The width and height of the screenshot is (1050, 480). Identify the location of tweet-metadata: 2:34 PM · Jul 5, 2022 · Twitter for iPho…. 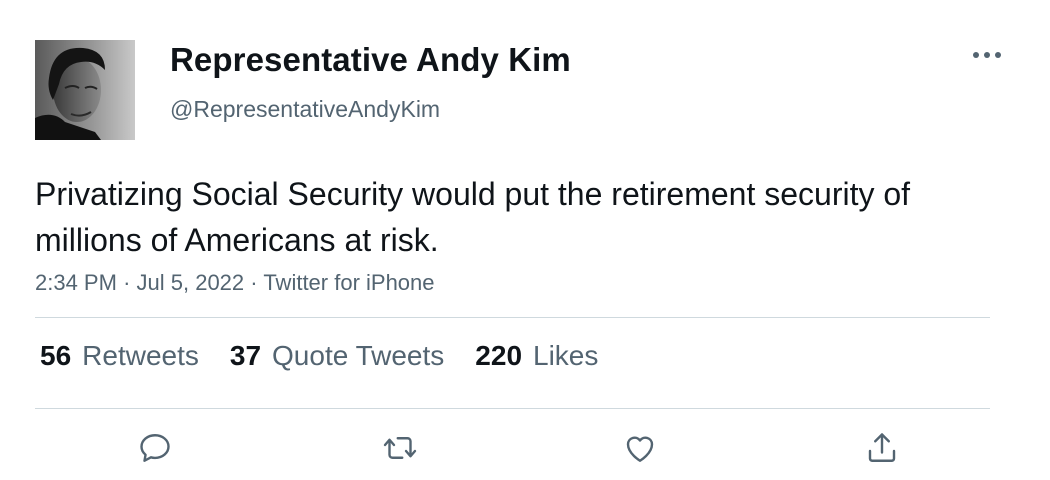
(235, 283).